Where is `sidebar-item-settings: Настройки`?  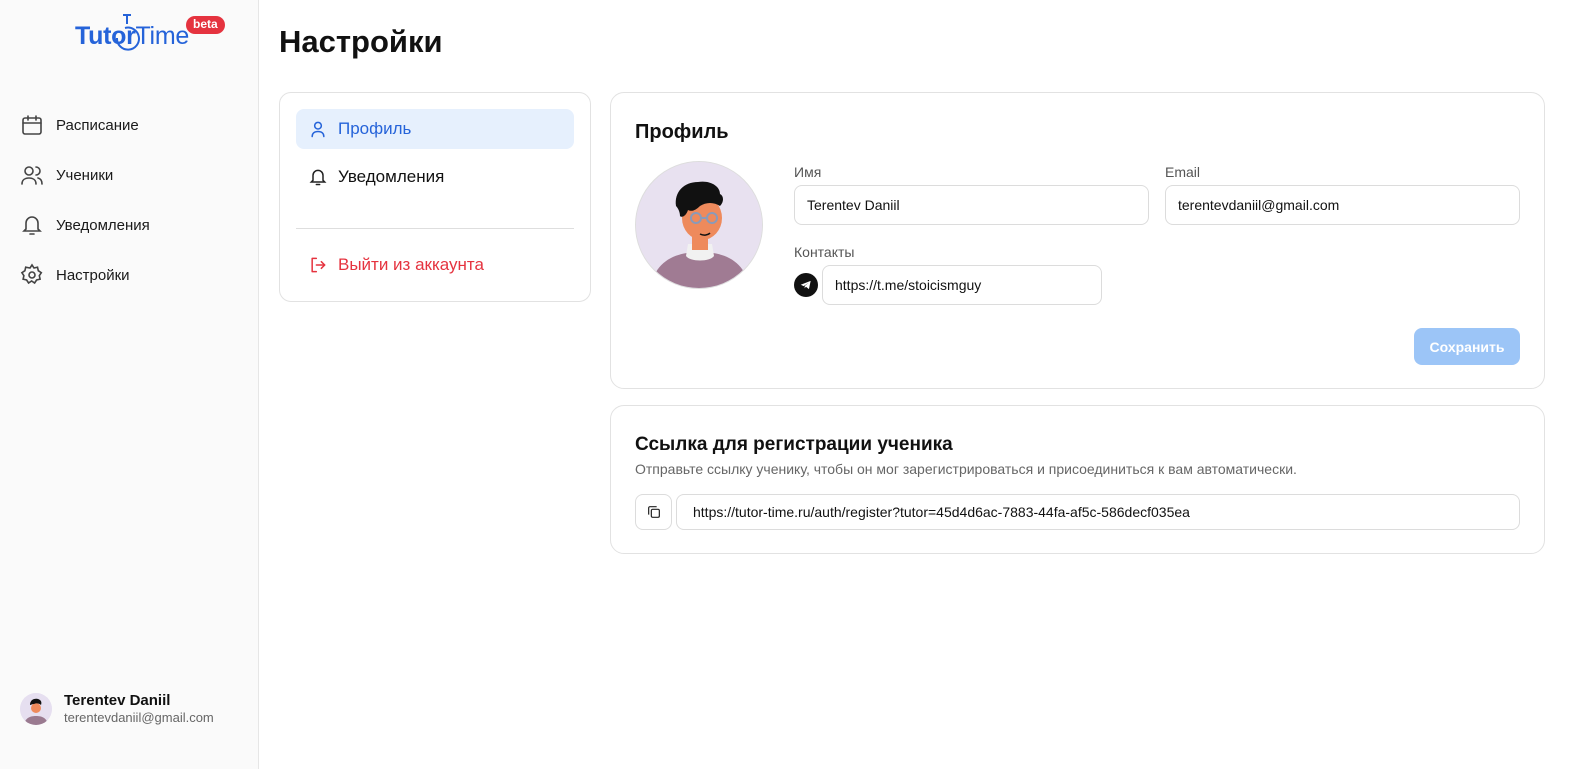
sidebar-item-settings: Настройки is located at coordinates (130, 275).